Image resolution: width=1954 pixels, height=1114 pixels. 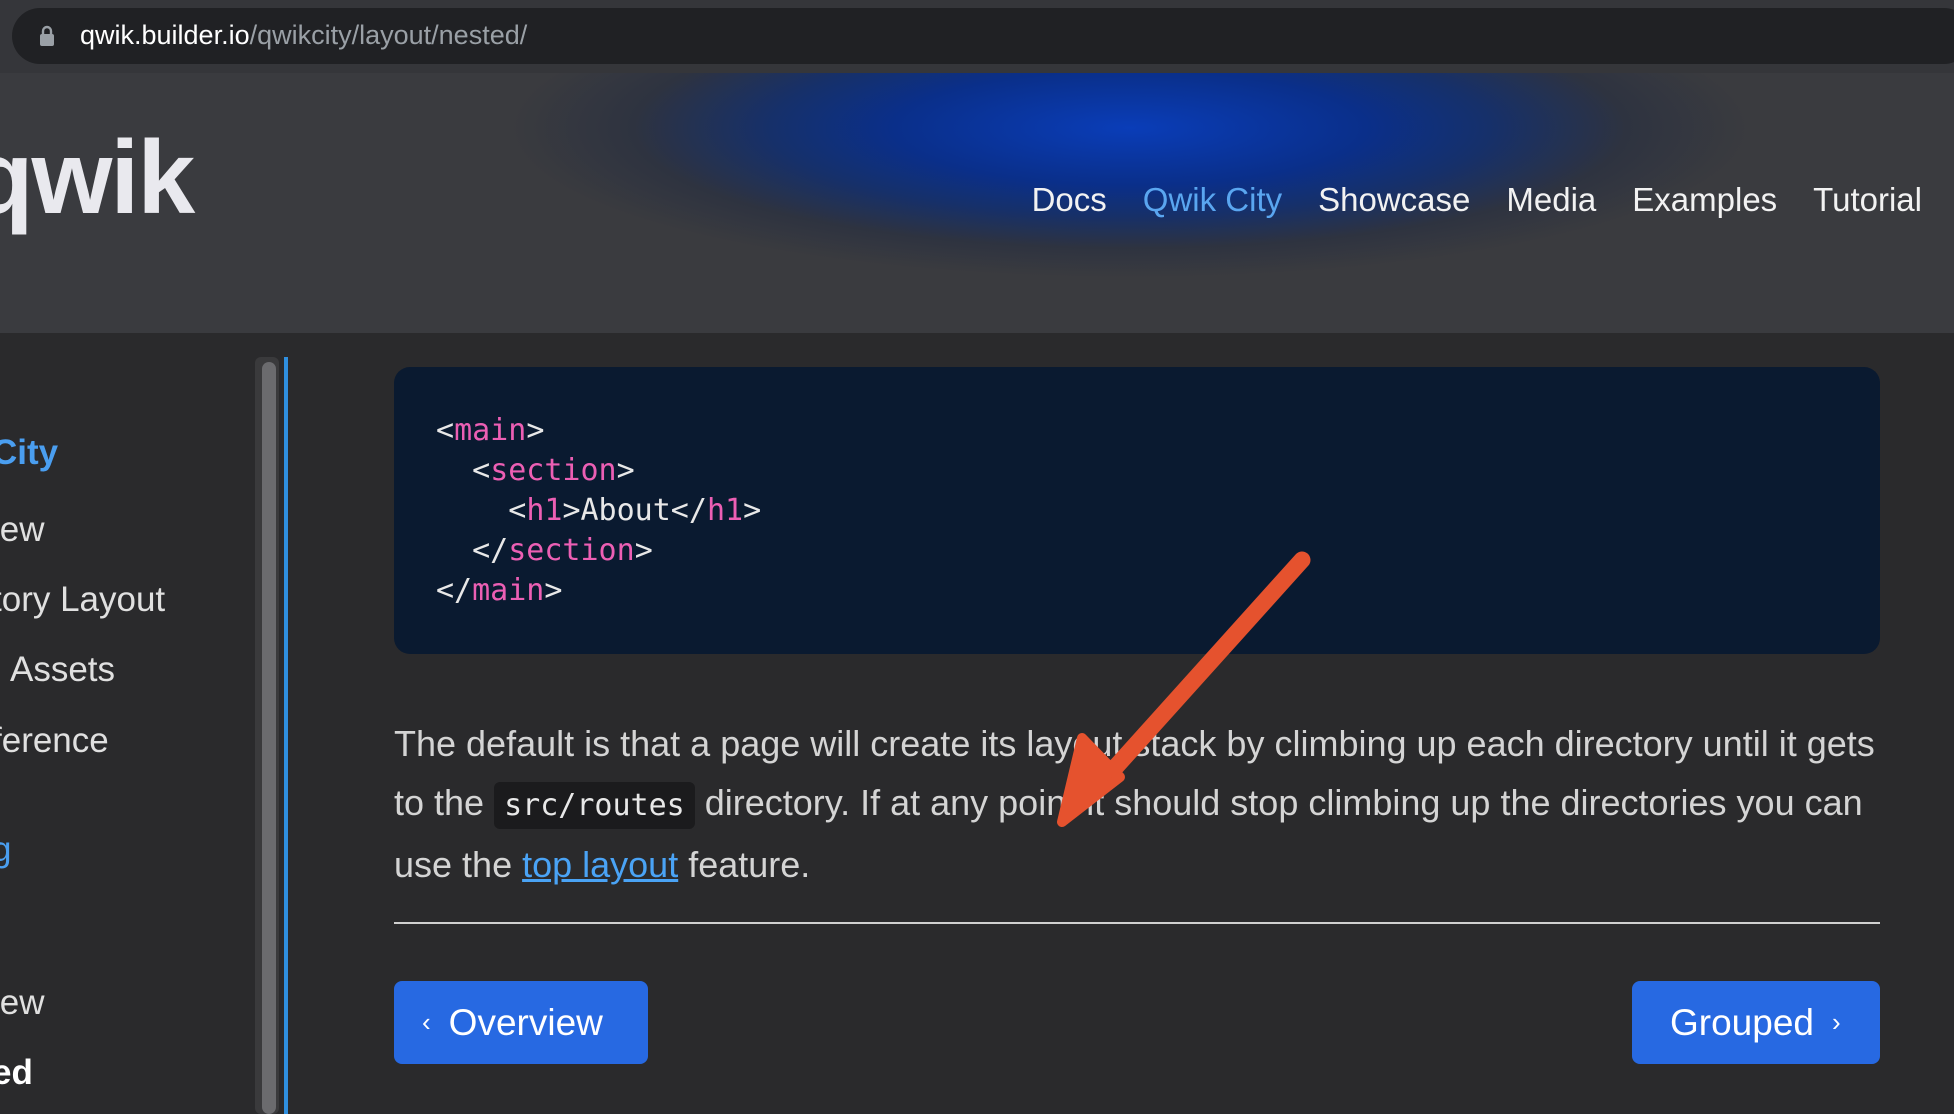 What do you see at coordinates (1137, 923) in the screenshot?
I see `content-divider` at bounding box center [1137, 923].